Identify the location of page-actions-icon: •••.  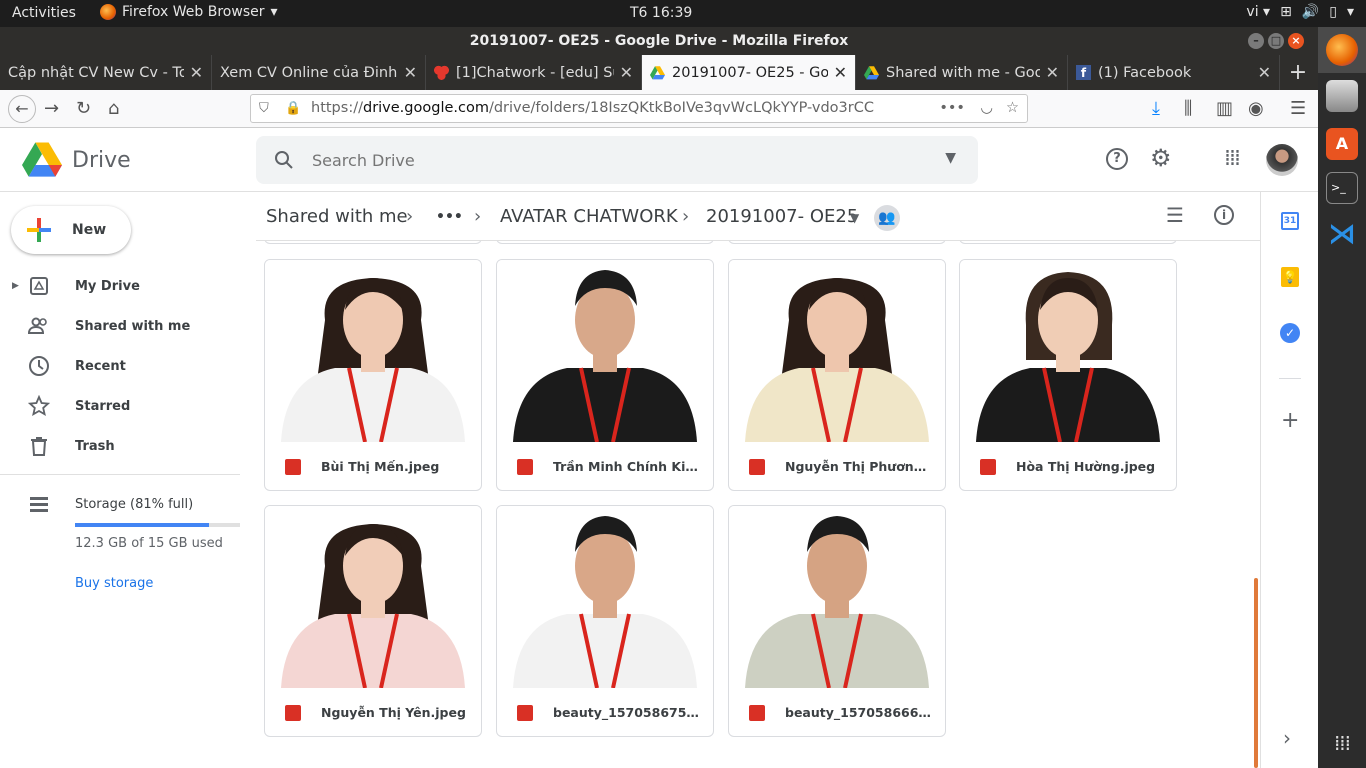
(952, 108).